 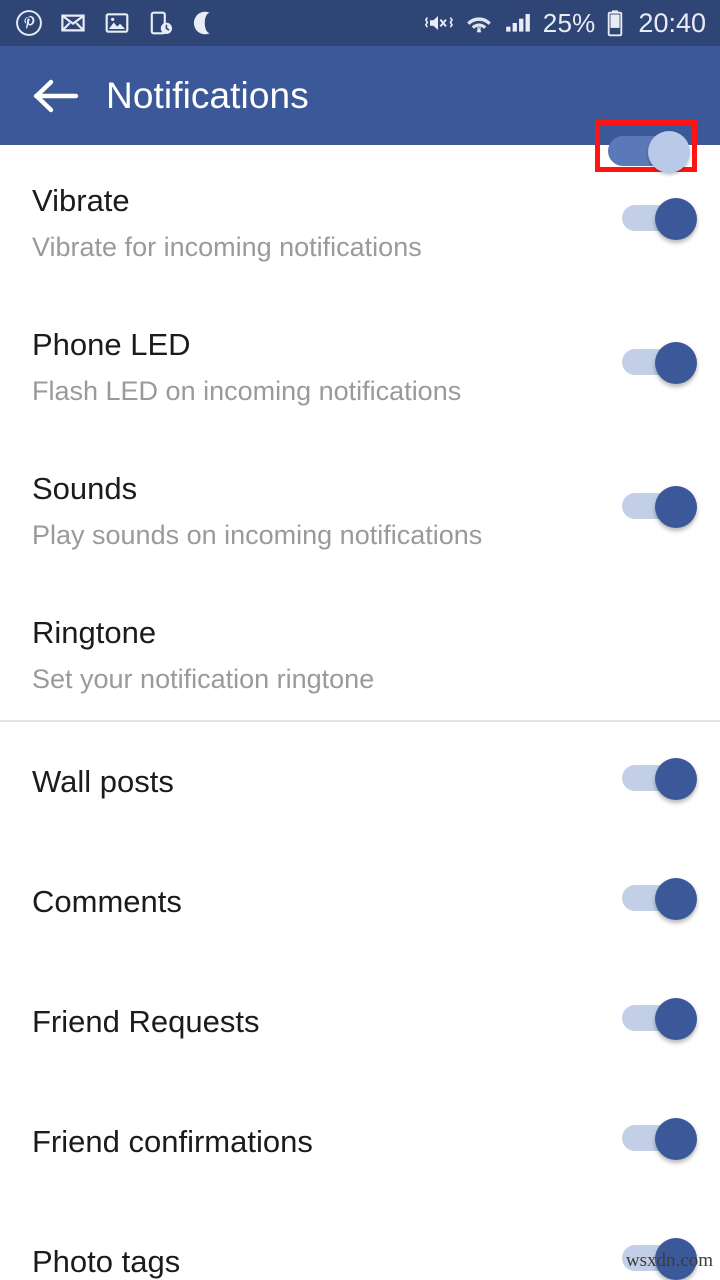 I want to click on clock-label: 20:40, so click(x=672, y=22).